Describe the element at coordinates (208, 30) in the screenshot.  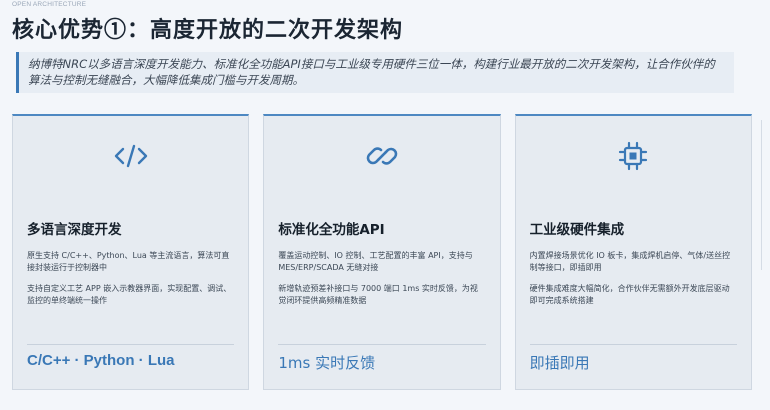
I see `page-title: 核心优势①：高度开放的二次开发架构` at that location.